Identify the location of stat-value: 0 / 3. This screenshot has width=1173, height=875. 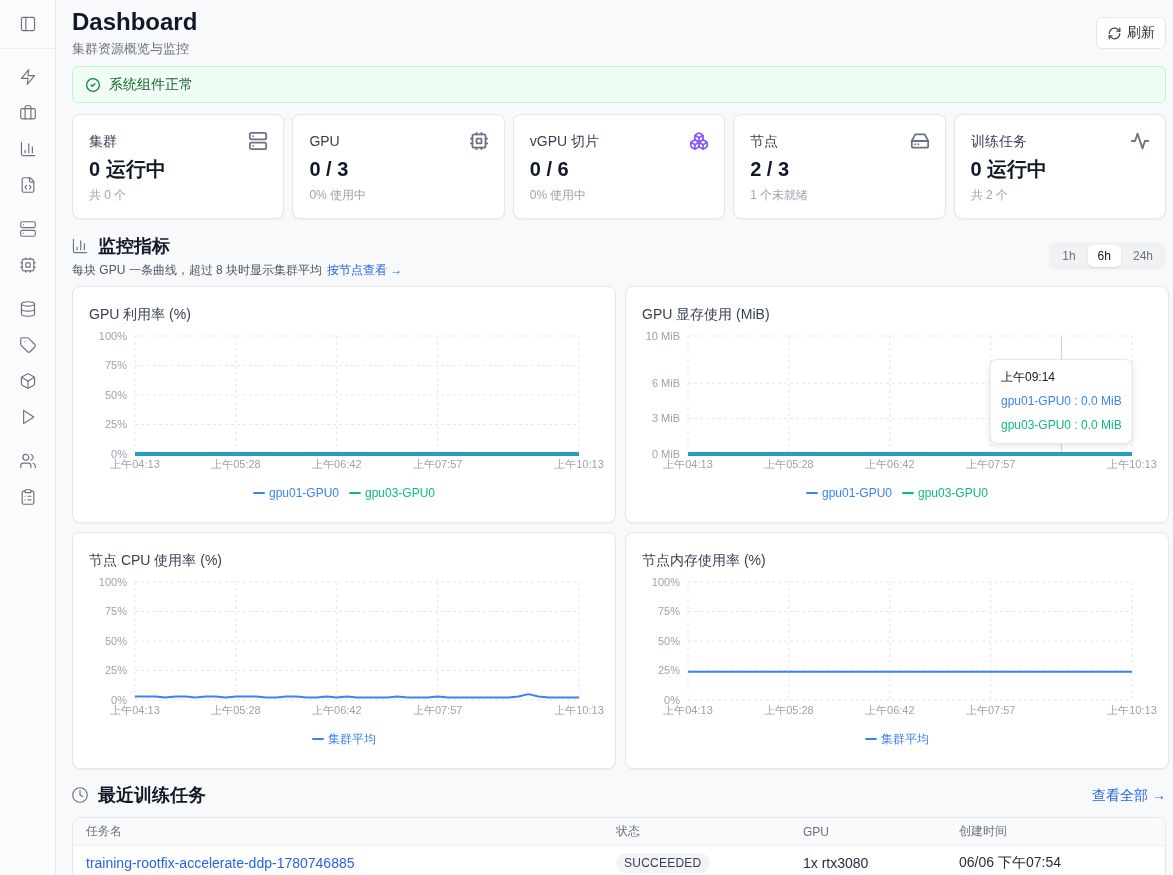
(329, 169).